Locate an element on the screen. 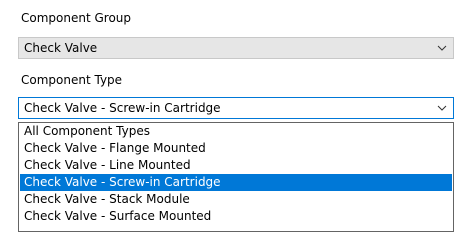  dropdown-option-surface-mounted: Check Valve - Surface Mounted is located at coordinates (236, 216).